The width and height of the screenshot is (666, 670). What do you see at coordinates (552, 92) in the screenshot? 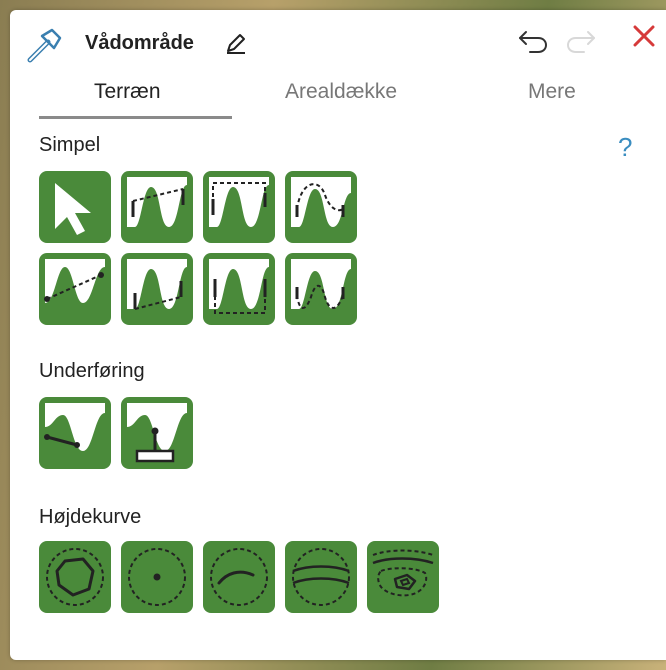
I see `tab-more: Mere` at bounding box center [552, 92].